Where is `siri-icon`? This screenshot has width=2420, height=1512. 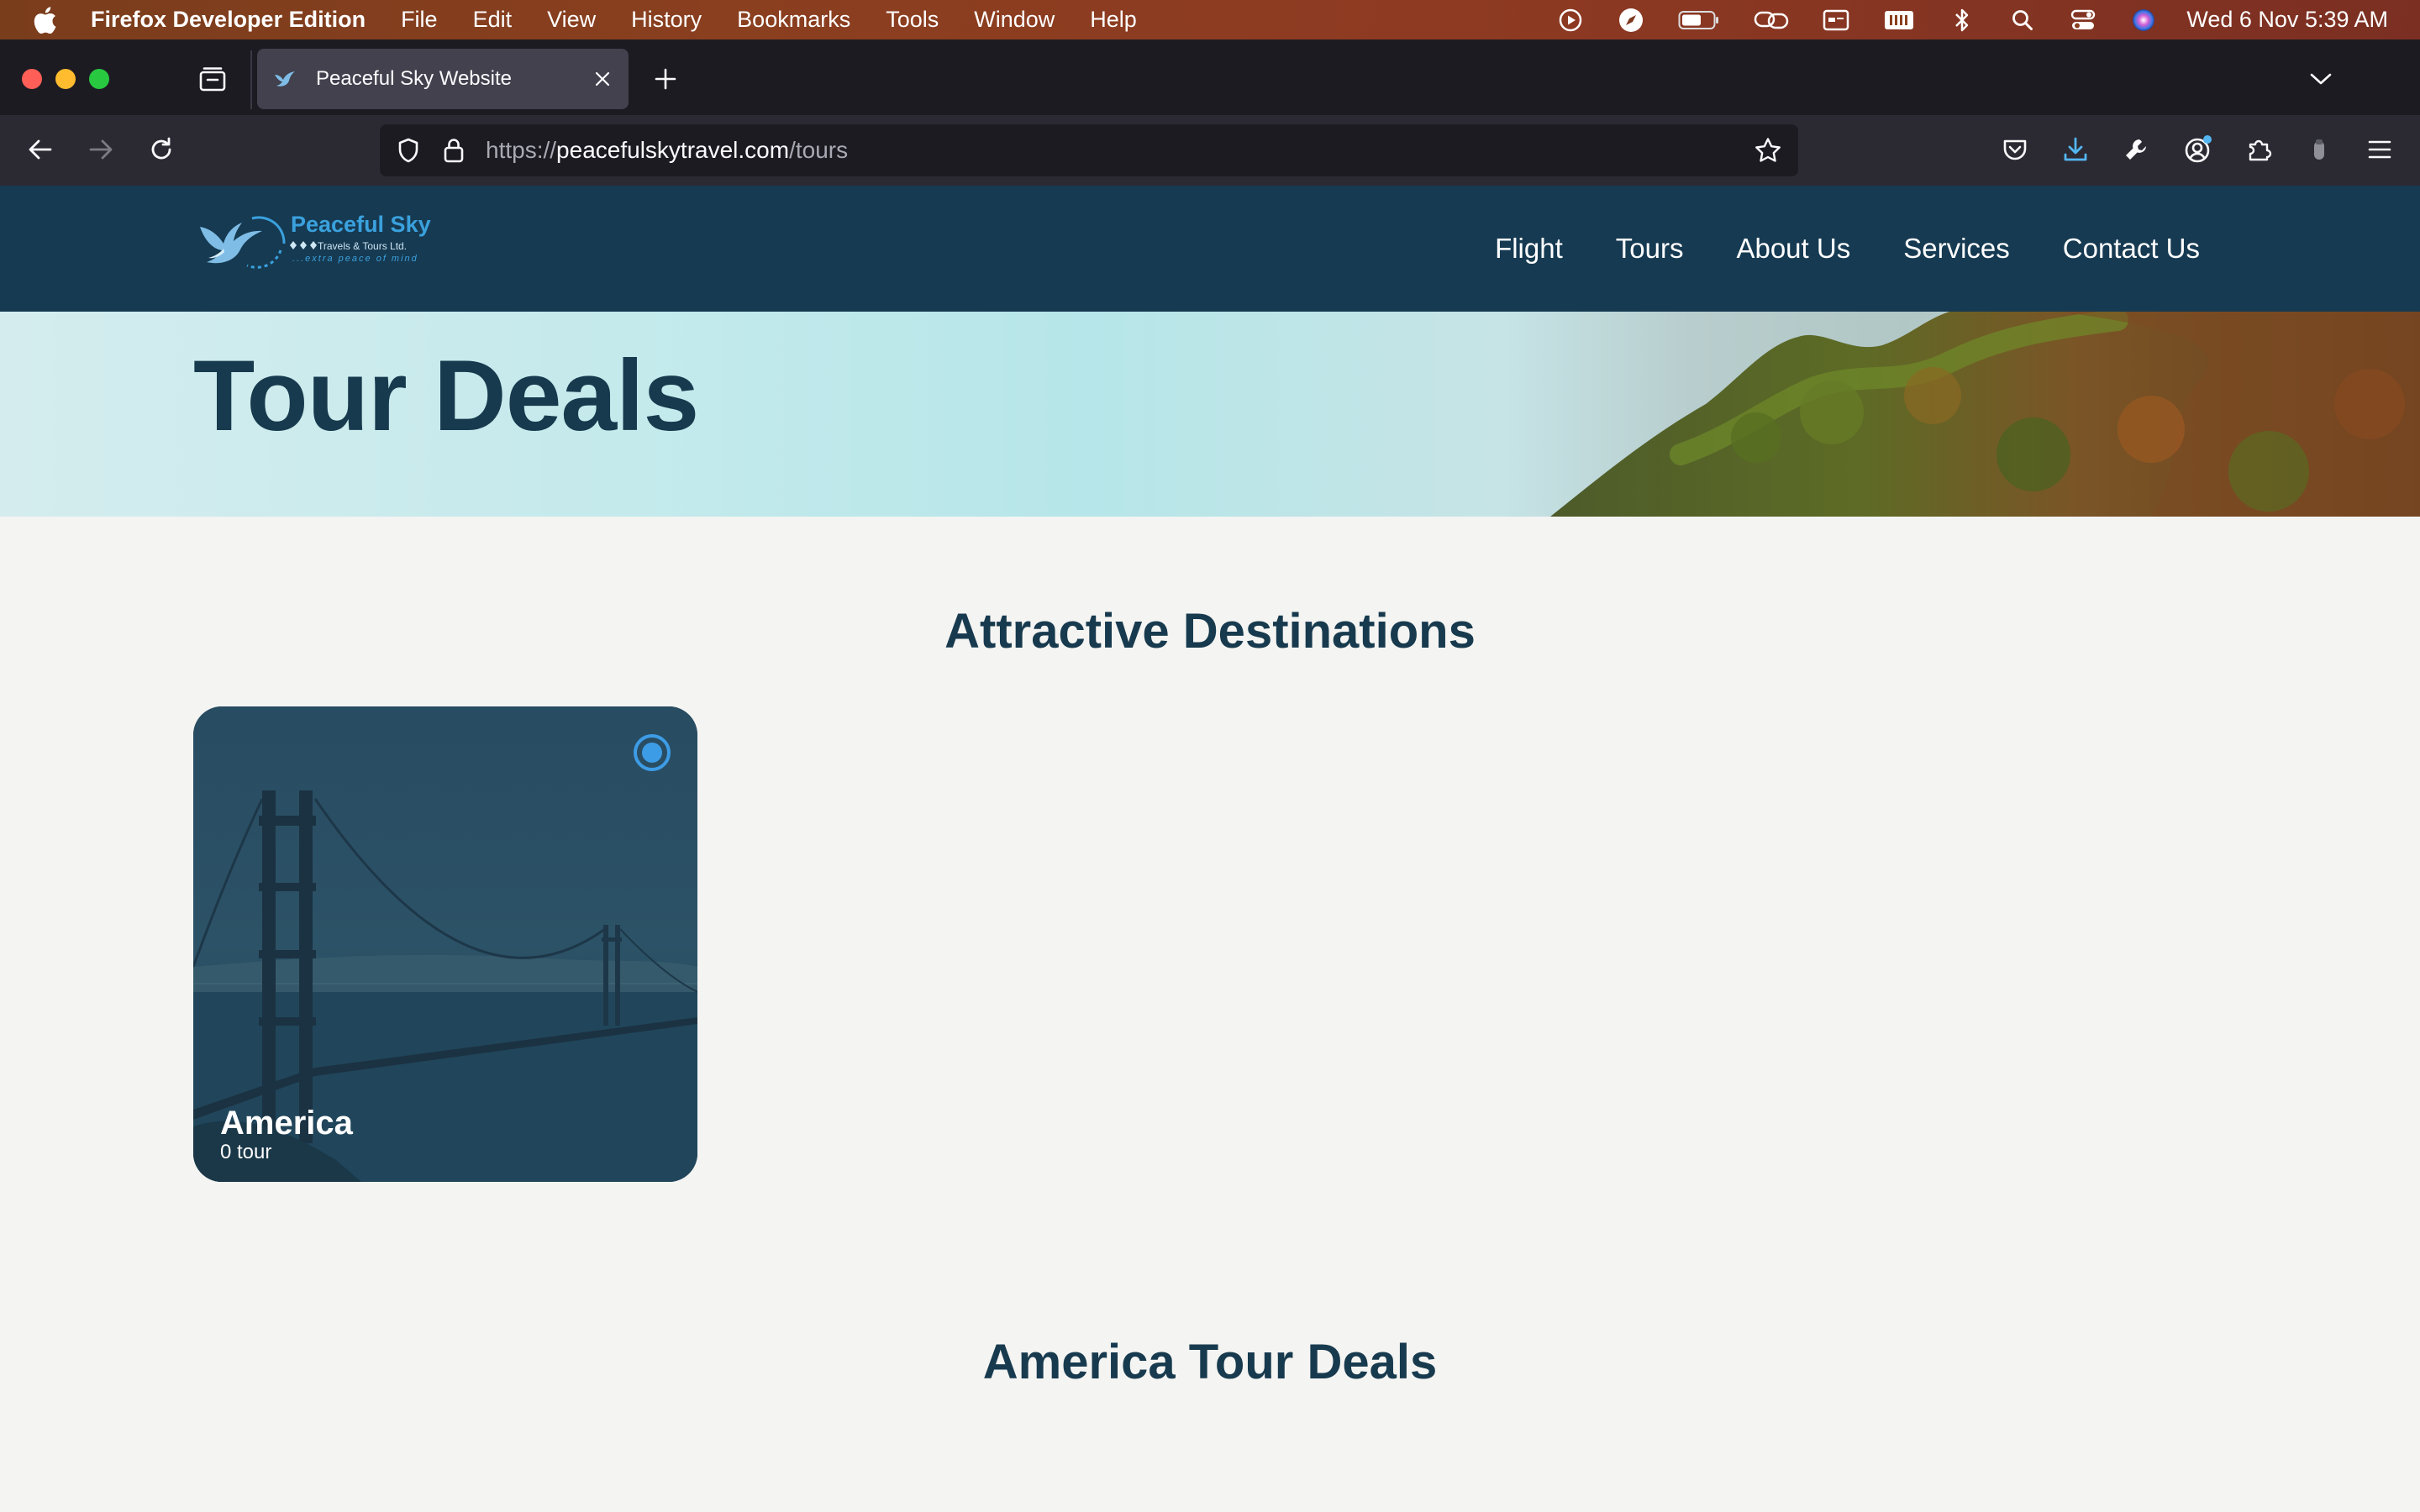
siri-icon is located at coordinates (2144, 20).